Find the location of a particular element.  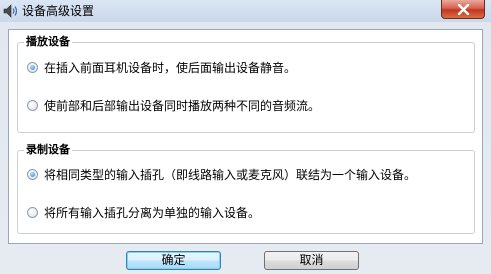

option-label: 在插入前面耳机设备时，使后面输出设备静音。 is located at coordinates (170, 68).